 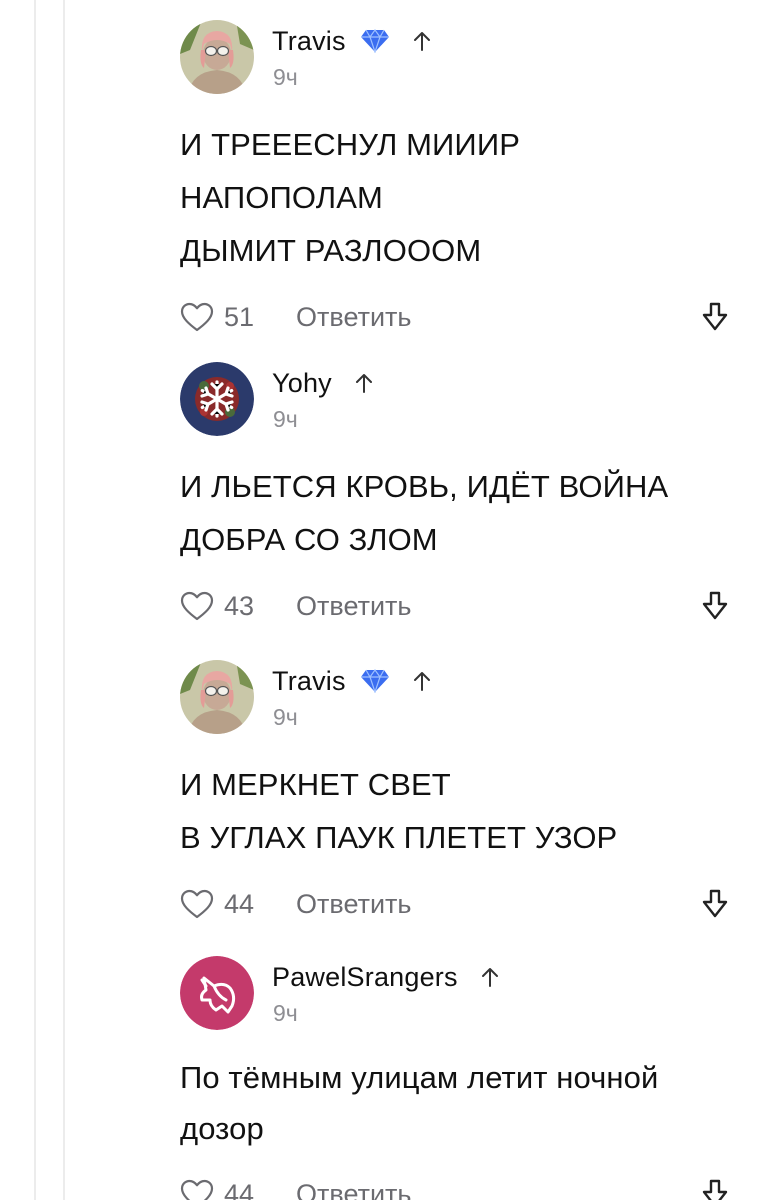 I want to click on like-button: 51, so click(x=217, y=317).